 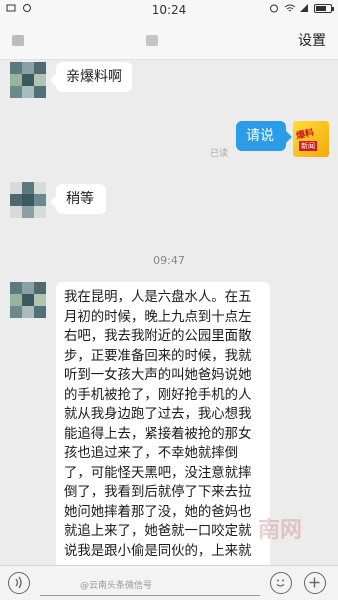 What do you see at coordinates (290, 8) in the screenshot?
I see `wifi-icon` at bounding box center [290, 8].